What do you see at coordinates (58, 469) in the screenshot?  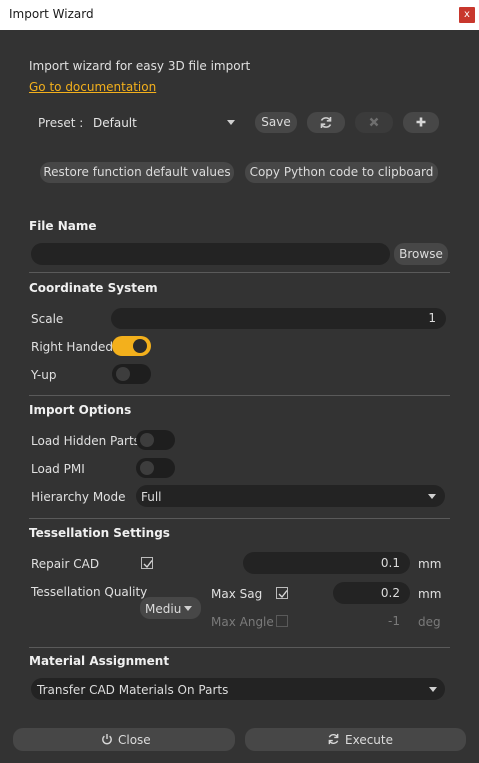 I see `load-pmi-label: Load PMI` at bounding box center [58, 469].